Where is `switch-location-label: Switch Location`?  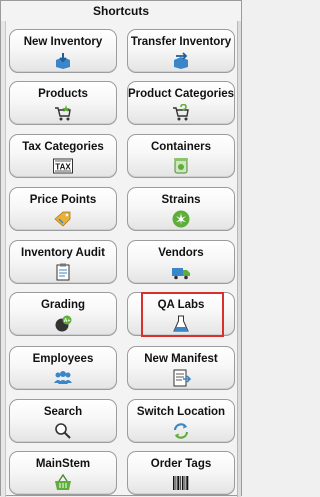
switch-location-label: Switch Location is located at coordinates (181, 412).